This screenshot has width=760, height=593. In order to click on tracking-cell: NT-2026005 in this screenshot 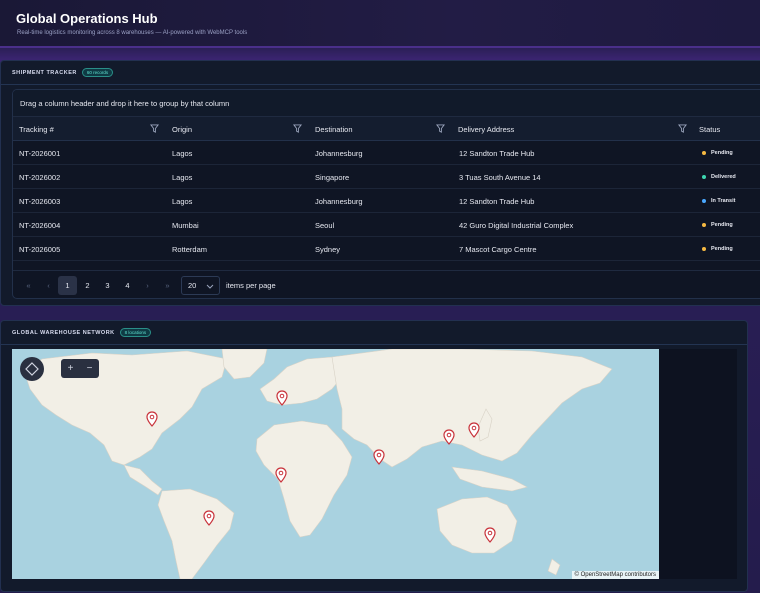, I will do `click(40, 249)`.